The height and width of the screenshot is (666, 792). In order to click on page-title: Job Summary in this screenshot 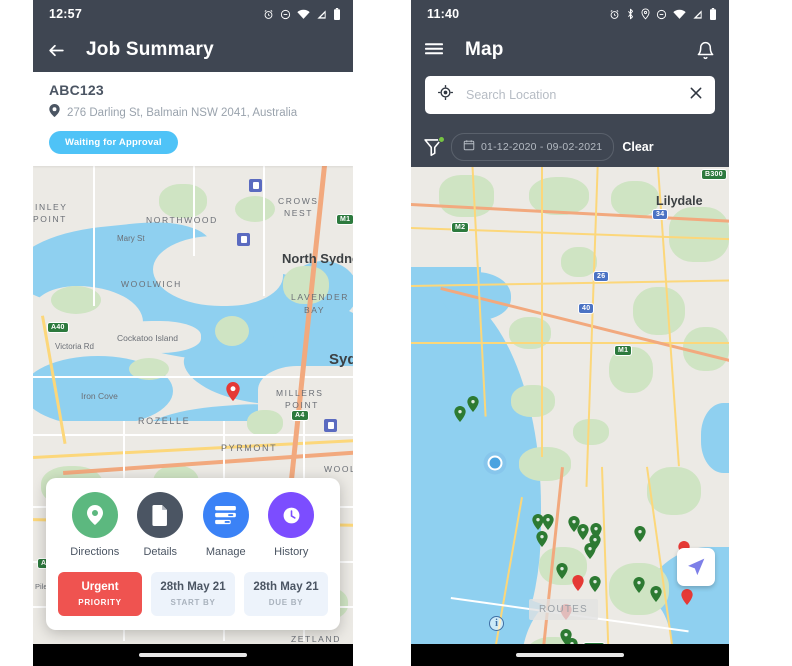, I will do `click(150, 49)`.